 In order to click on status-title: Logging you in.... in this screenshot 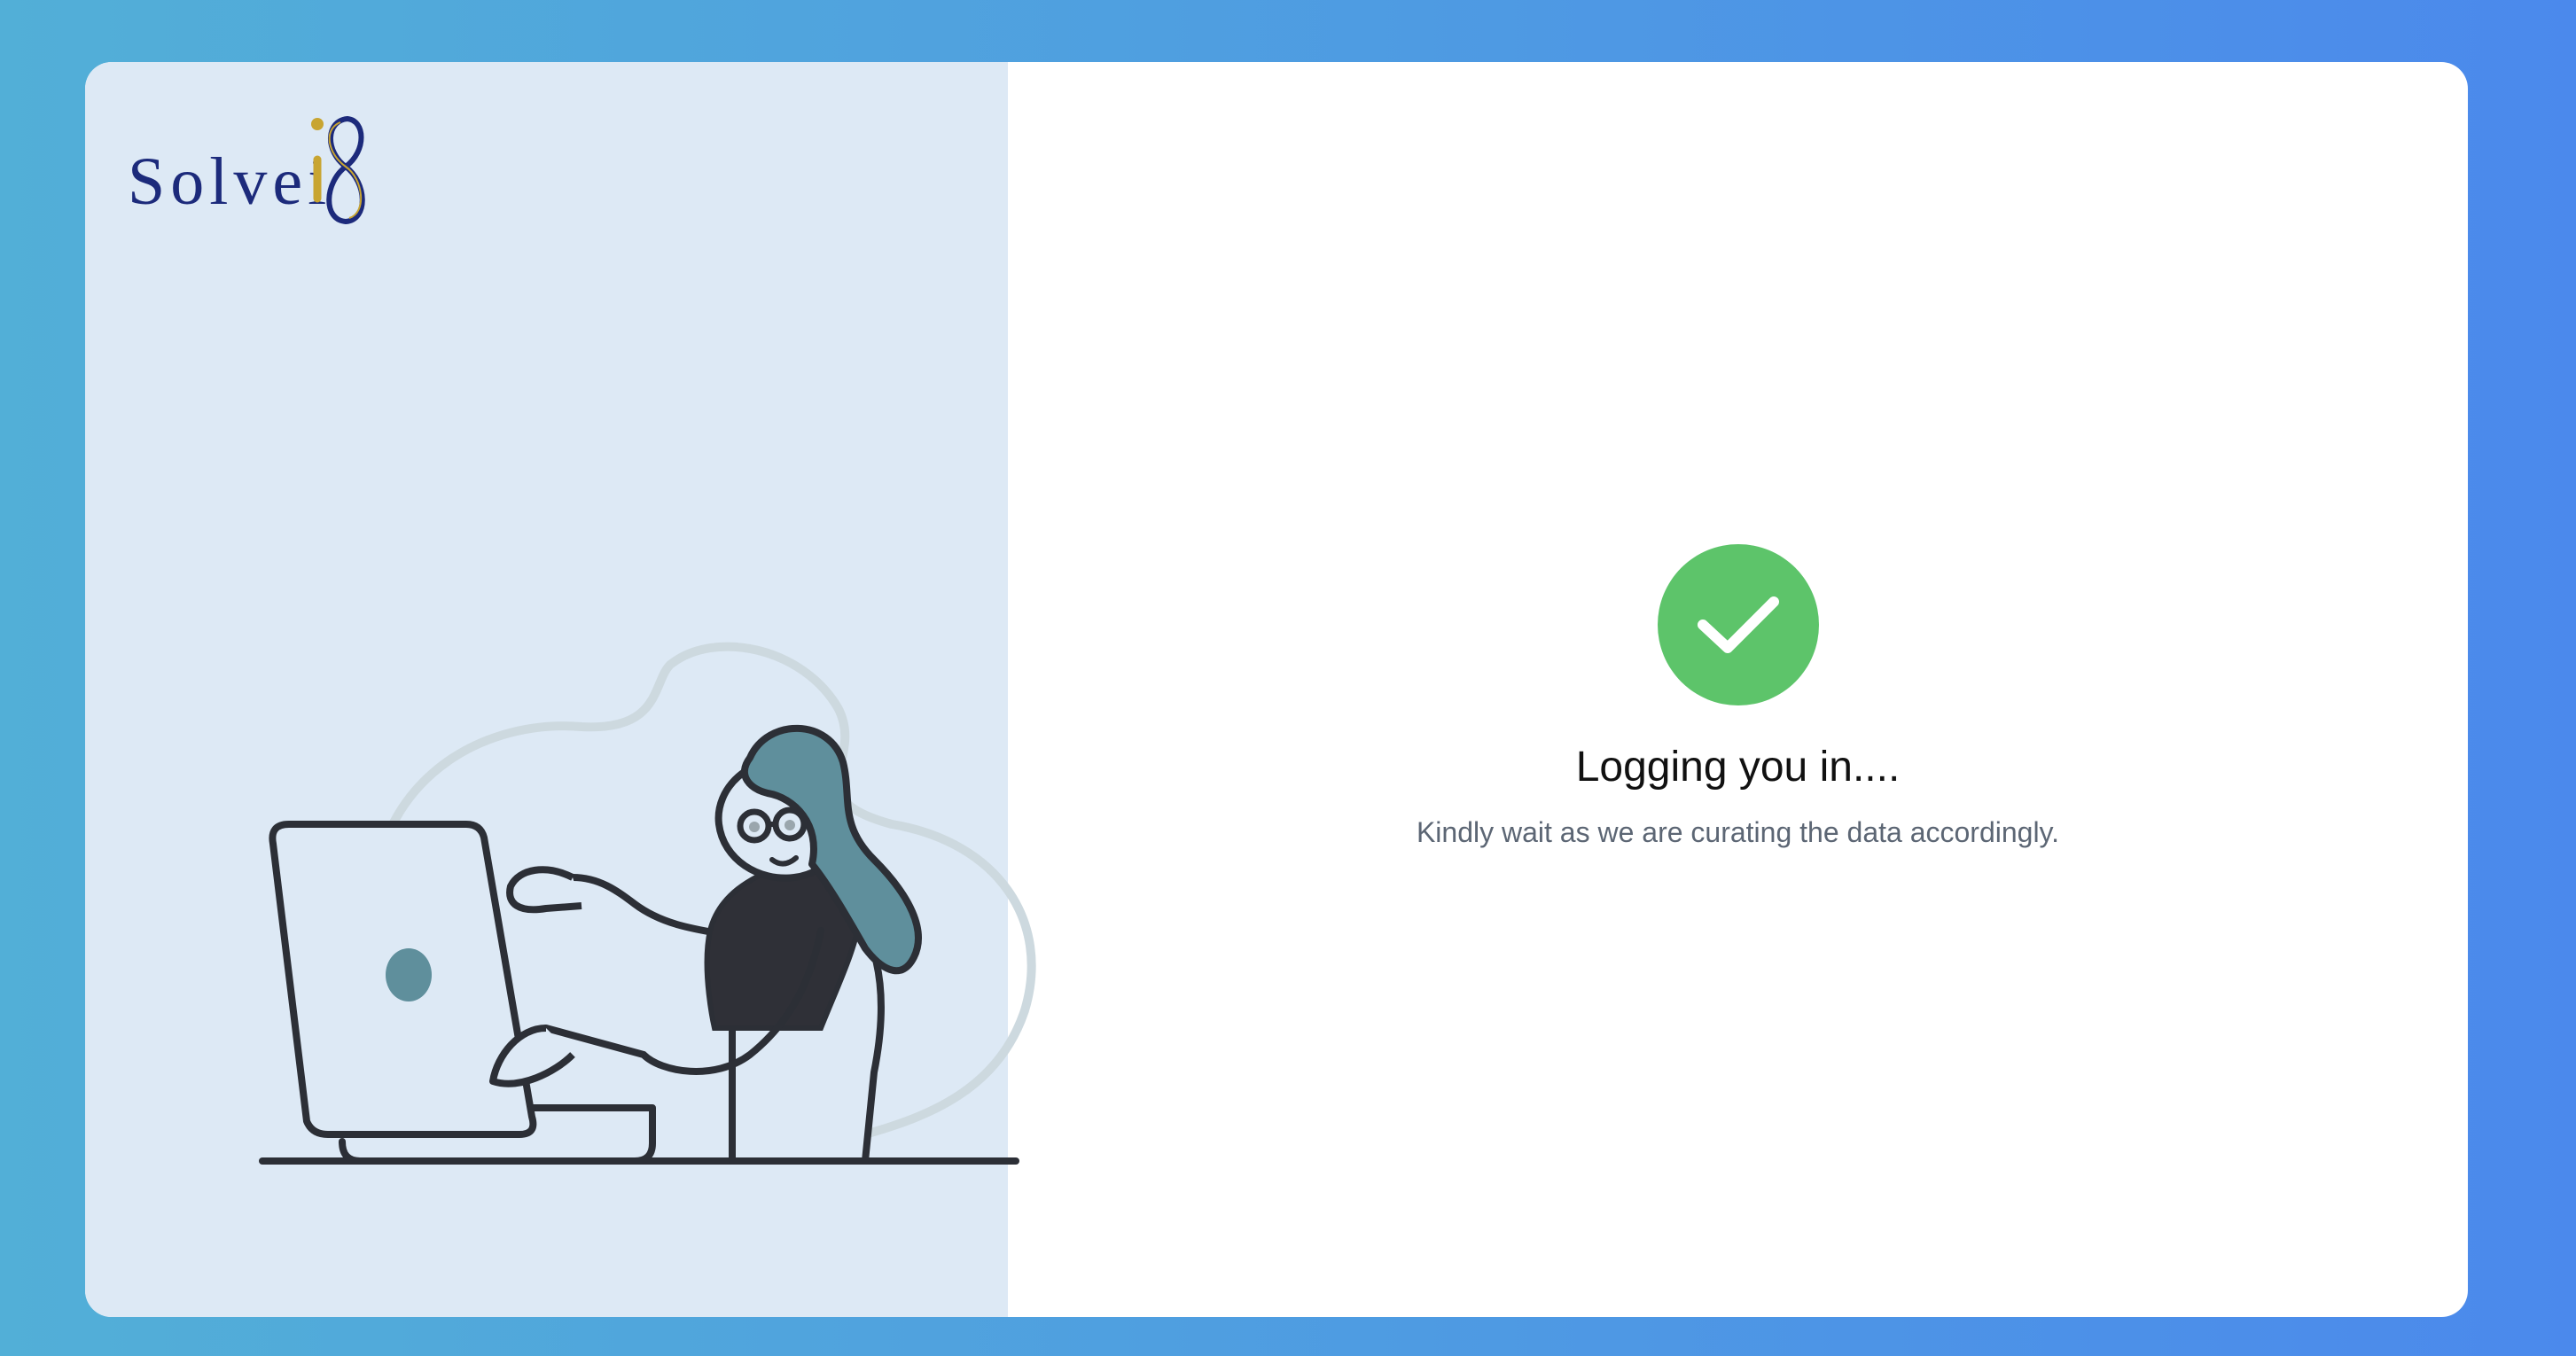, I will do `click(1738, 767)`.